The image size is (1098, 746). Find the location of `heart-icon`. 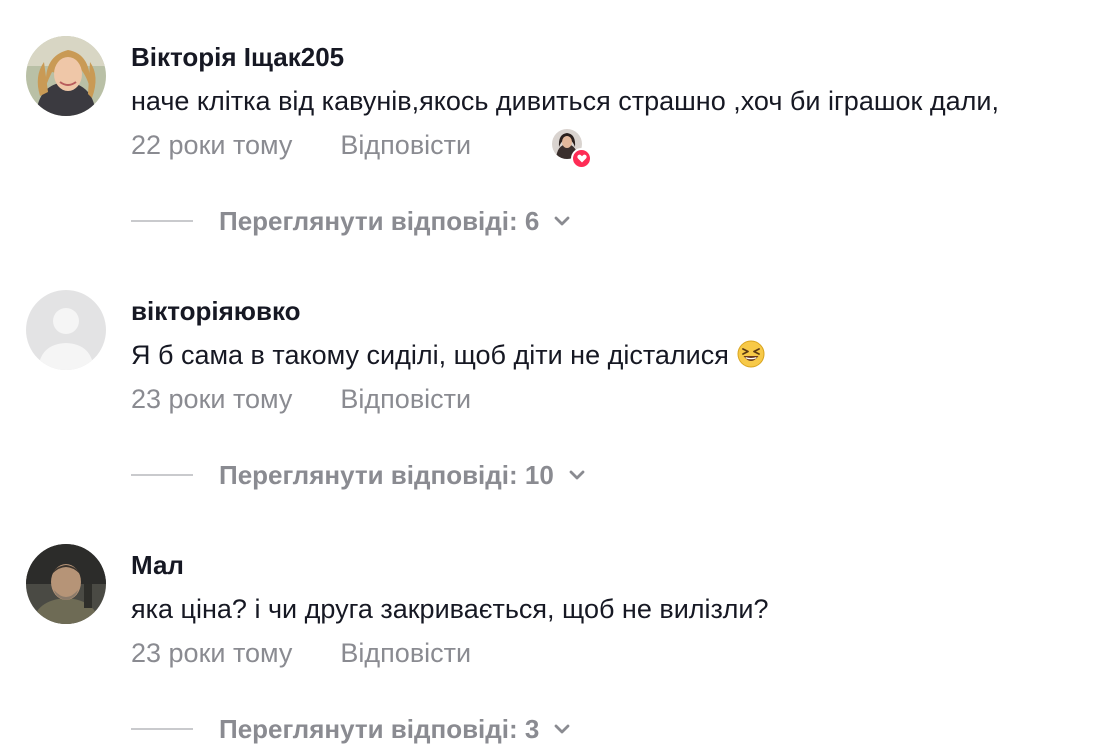

heart-icon is located at coordinates (581, 158).